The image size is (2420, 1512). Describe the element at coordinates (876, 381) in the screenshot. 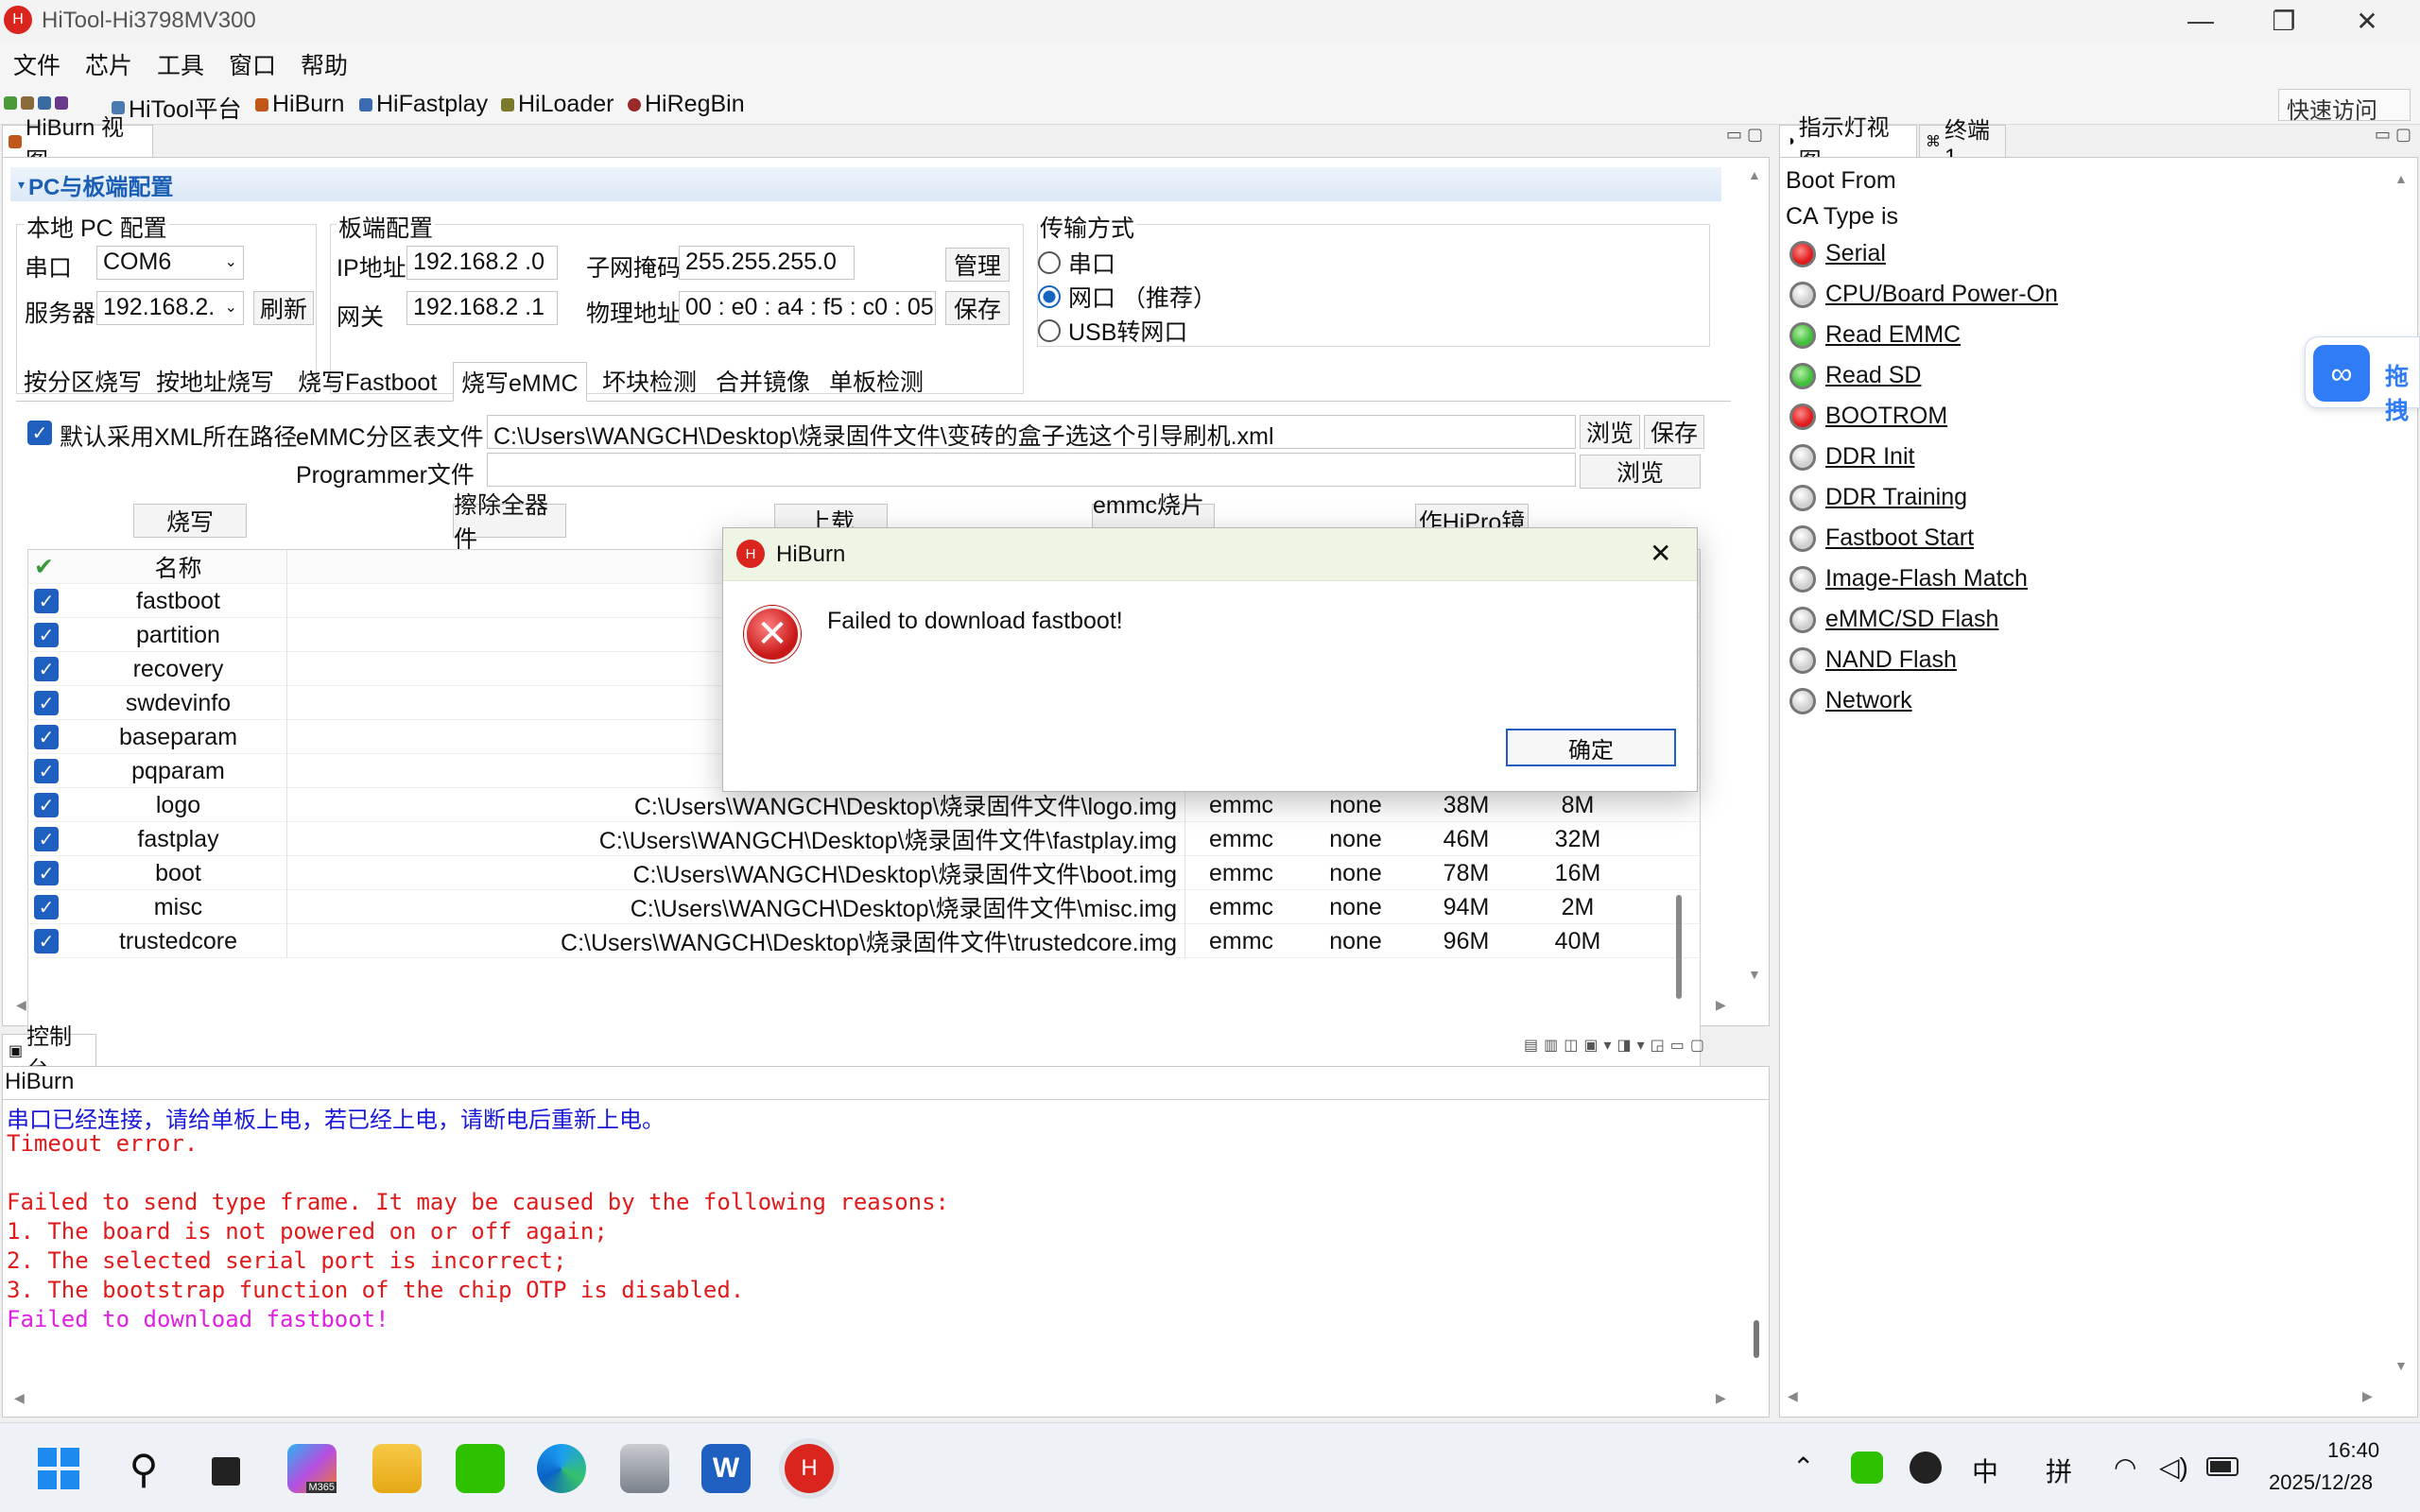

I see `tab-board-check: 单板检测` at that location.